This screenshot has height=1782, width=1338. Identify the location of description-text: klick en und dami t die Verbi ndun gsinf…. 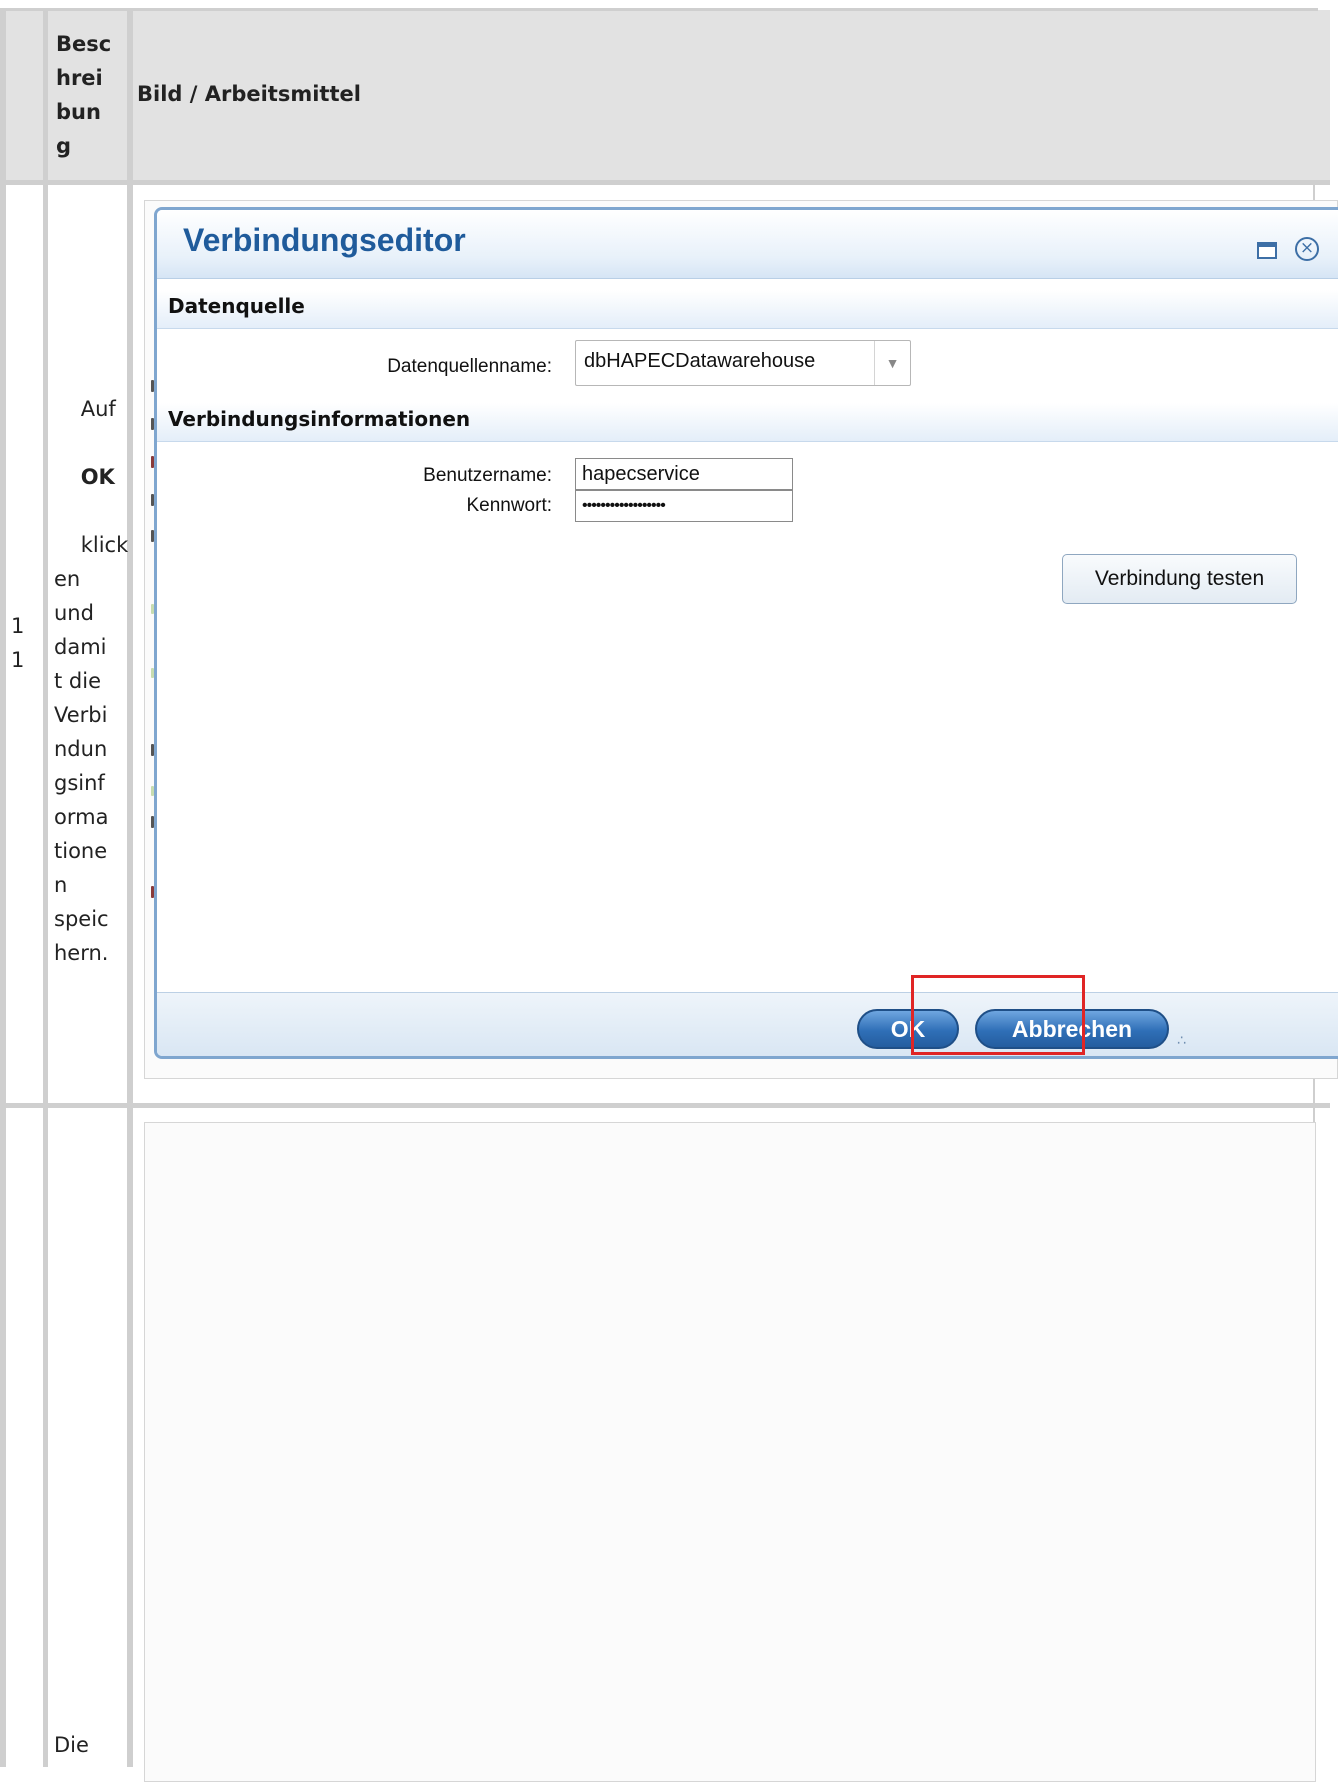
(91, 749).